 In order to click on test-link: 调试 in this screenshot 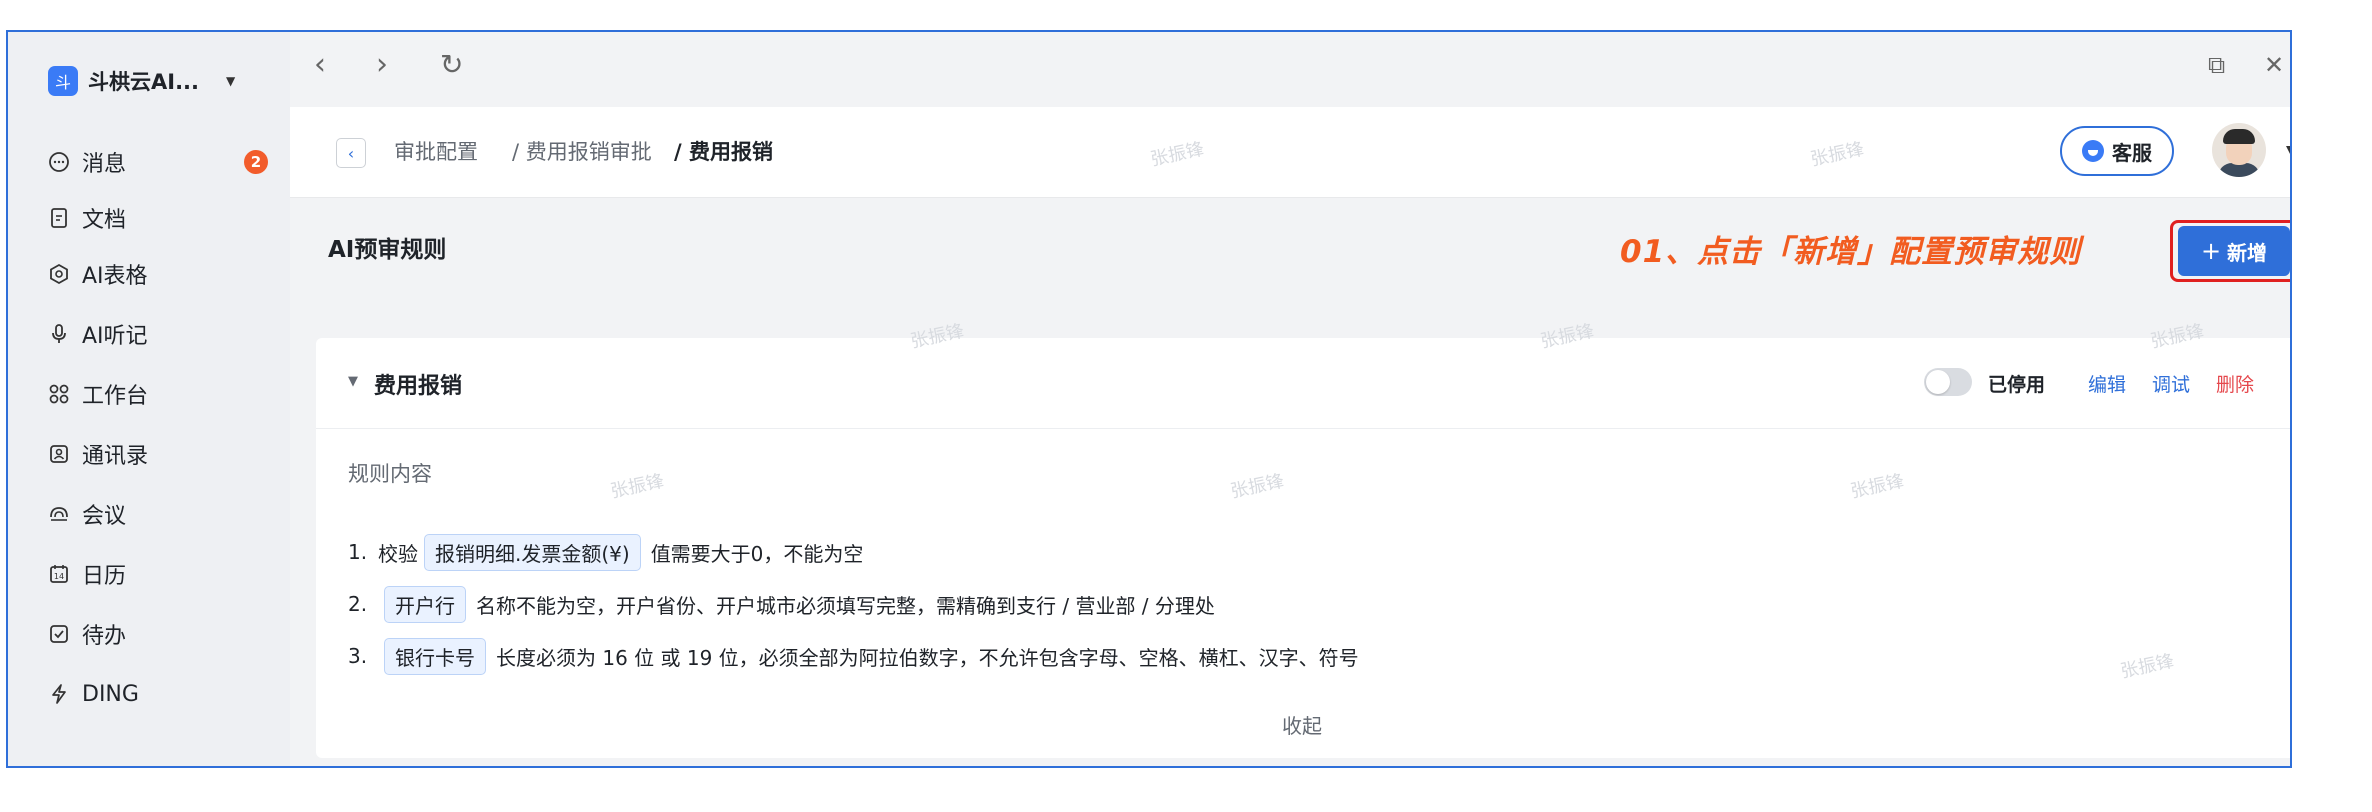, I will do `click(2171, 383)`.